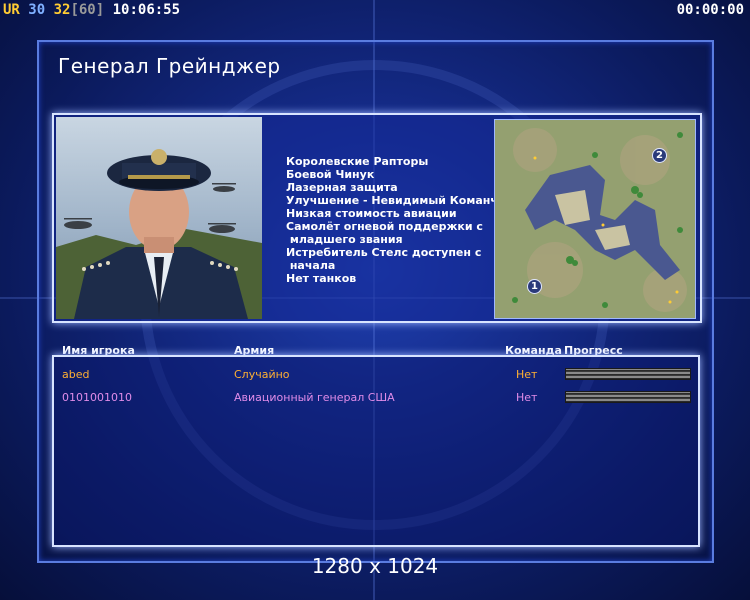 The width and height of the screenshot is (750, 600). I want to click on resolution-label: 1280 x 1024, so click(375, 566).